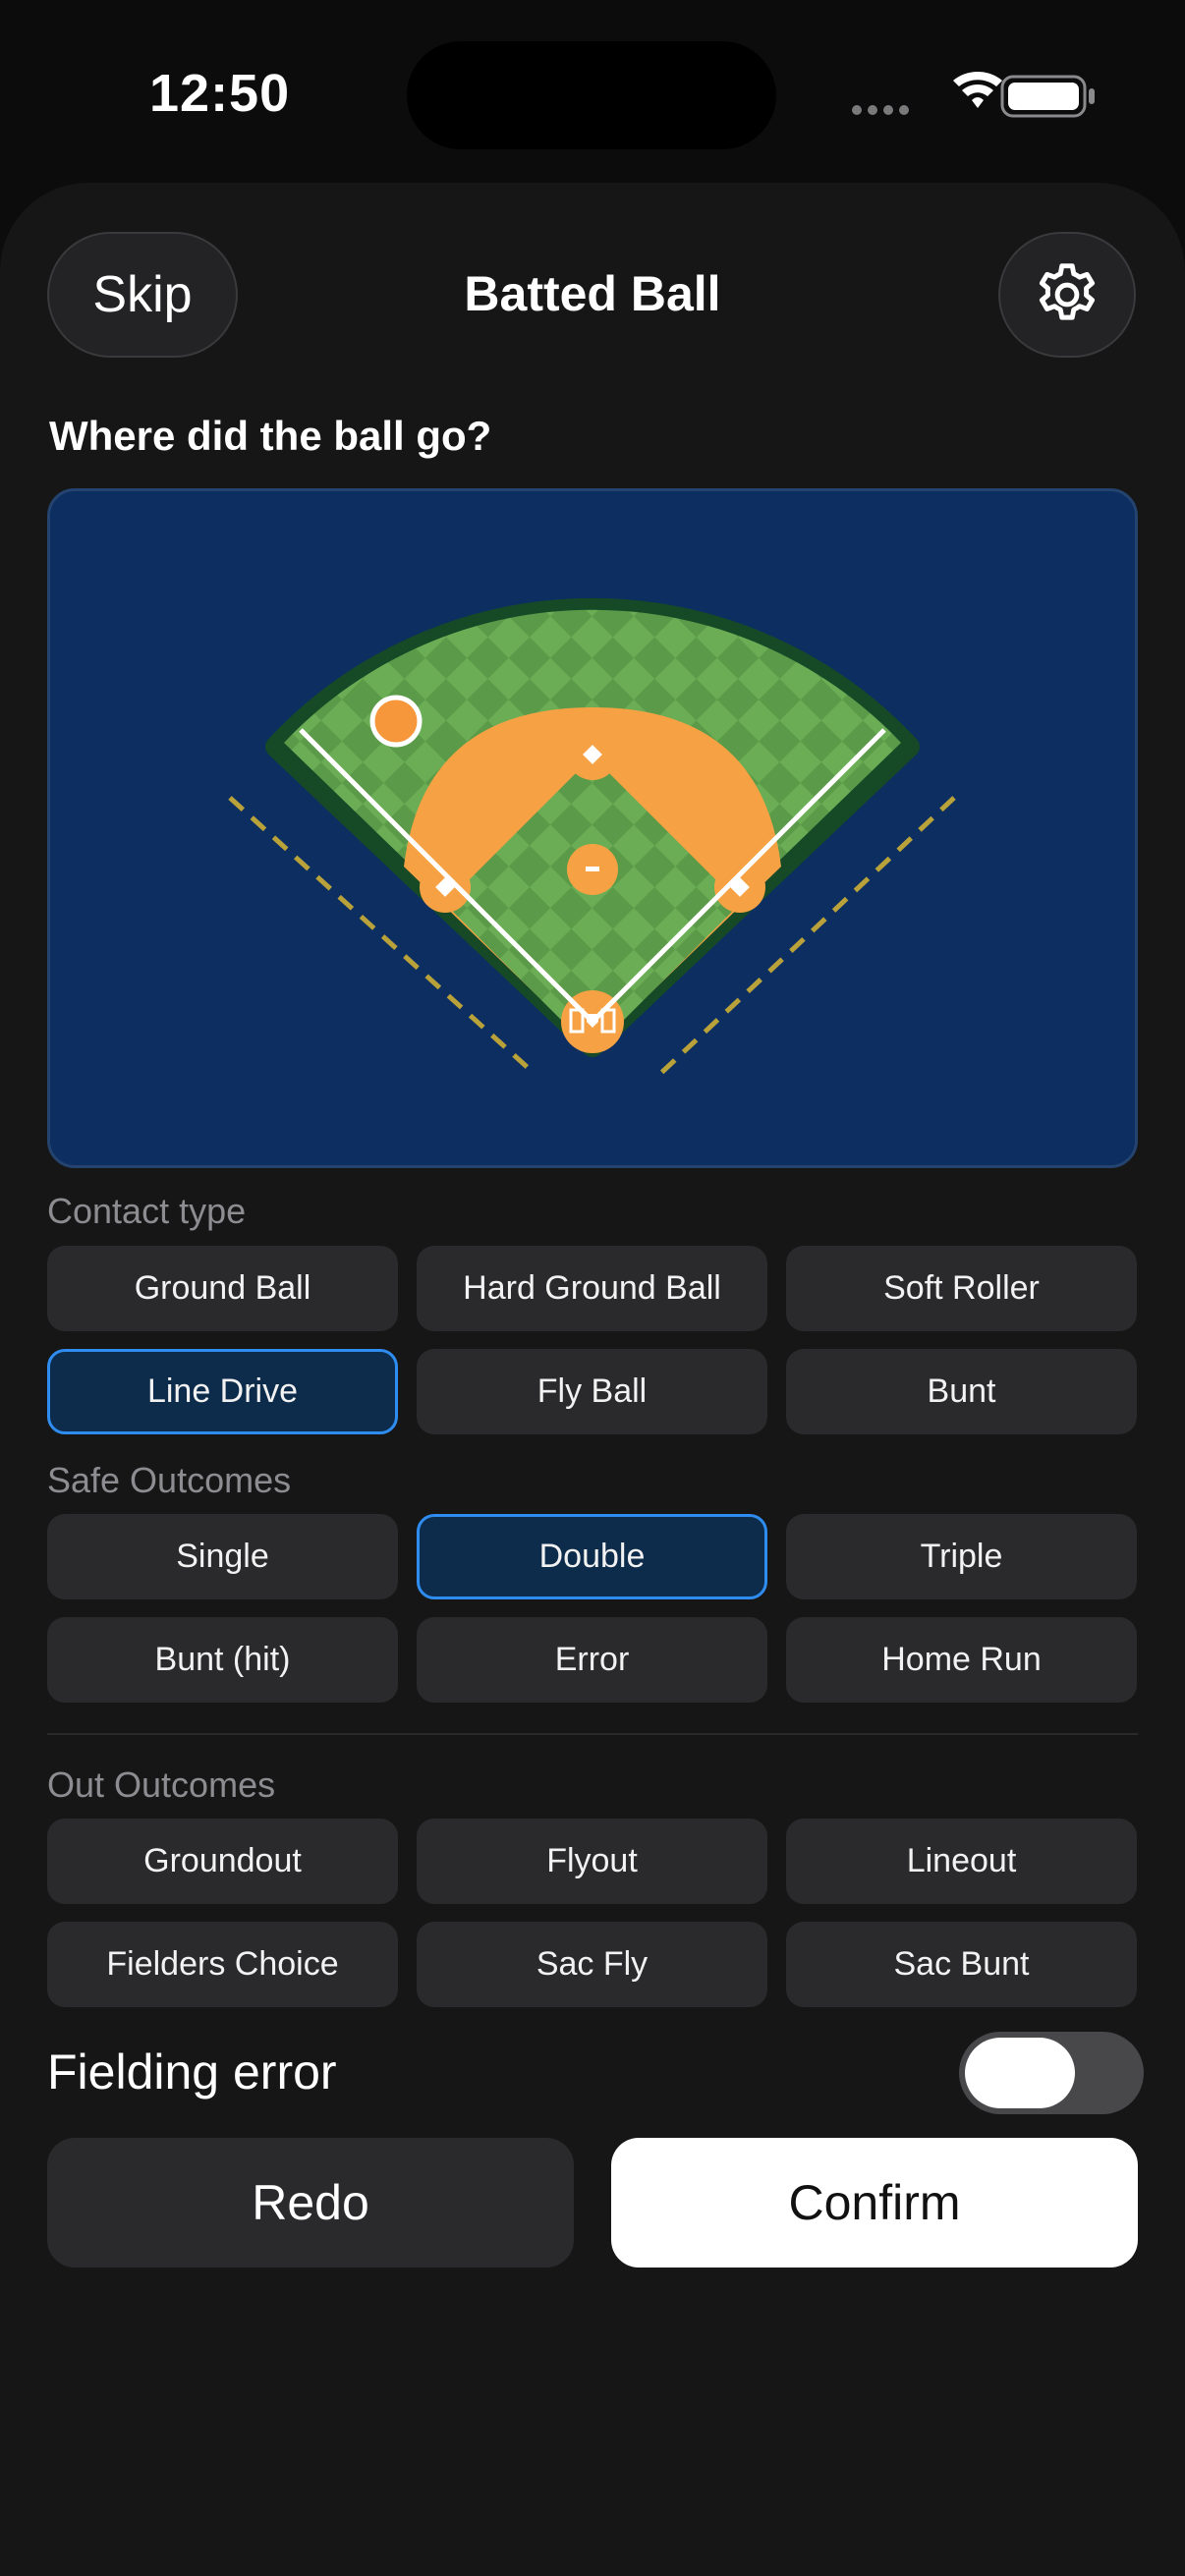  Describe the element at coordinates (592, 1556) in the screenshot. I see `outcome-double-button: Double` at that location.